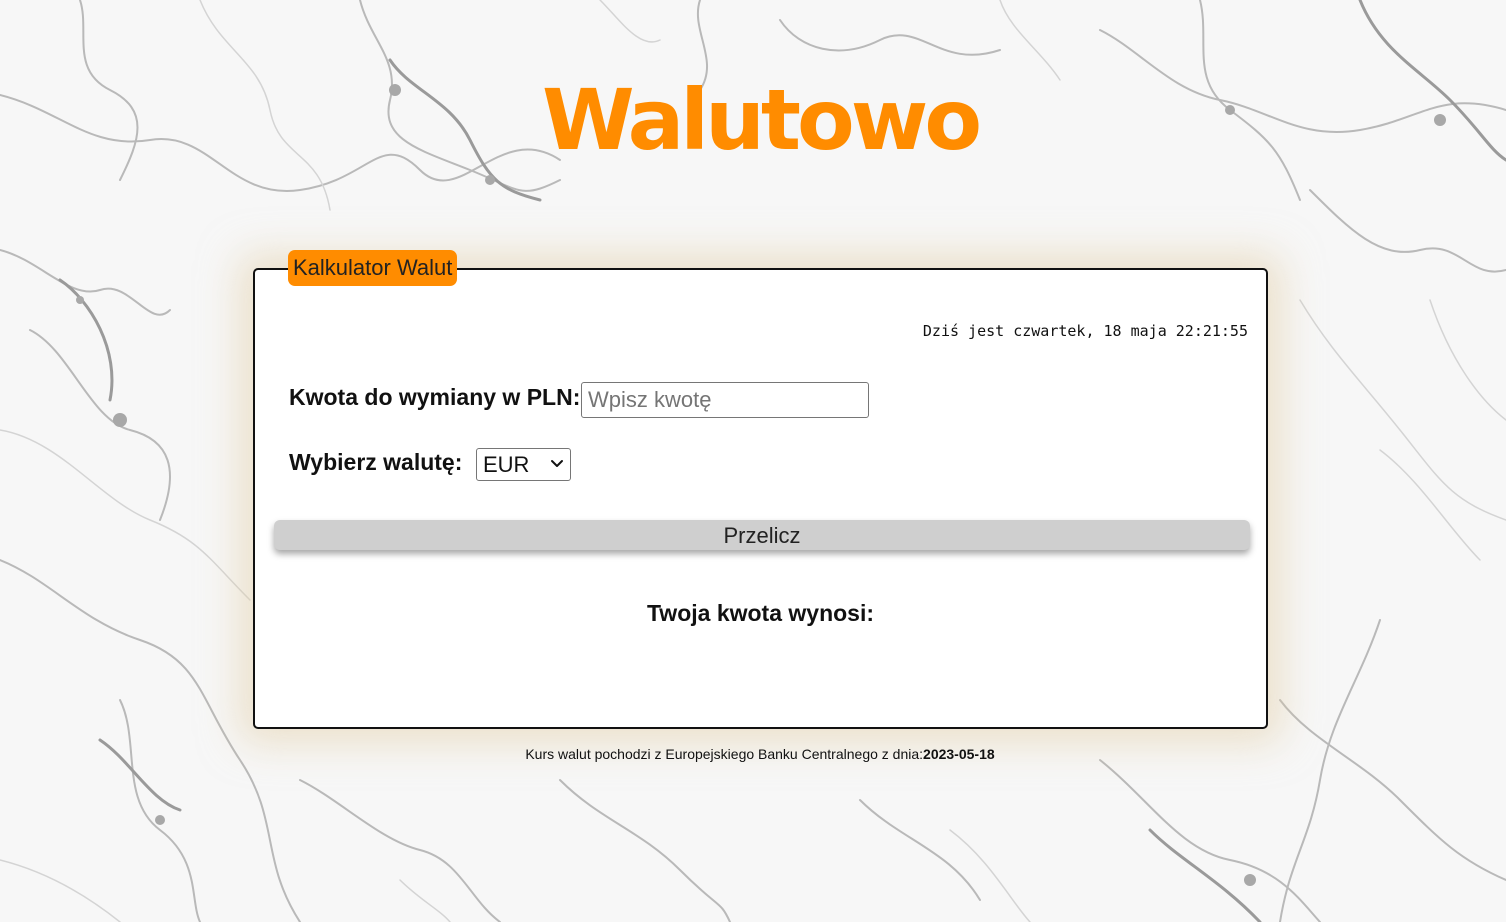 This screenshot has height=922, width=1506. I want to click on chevron-down-icon, so click(557, 463).